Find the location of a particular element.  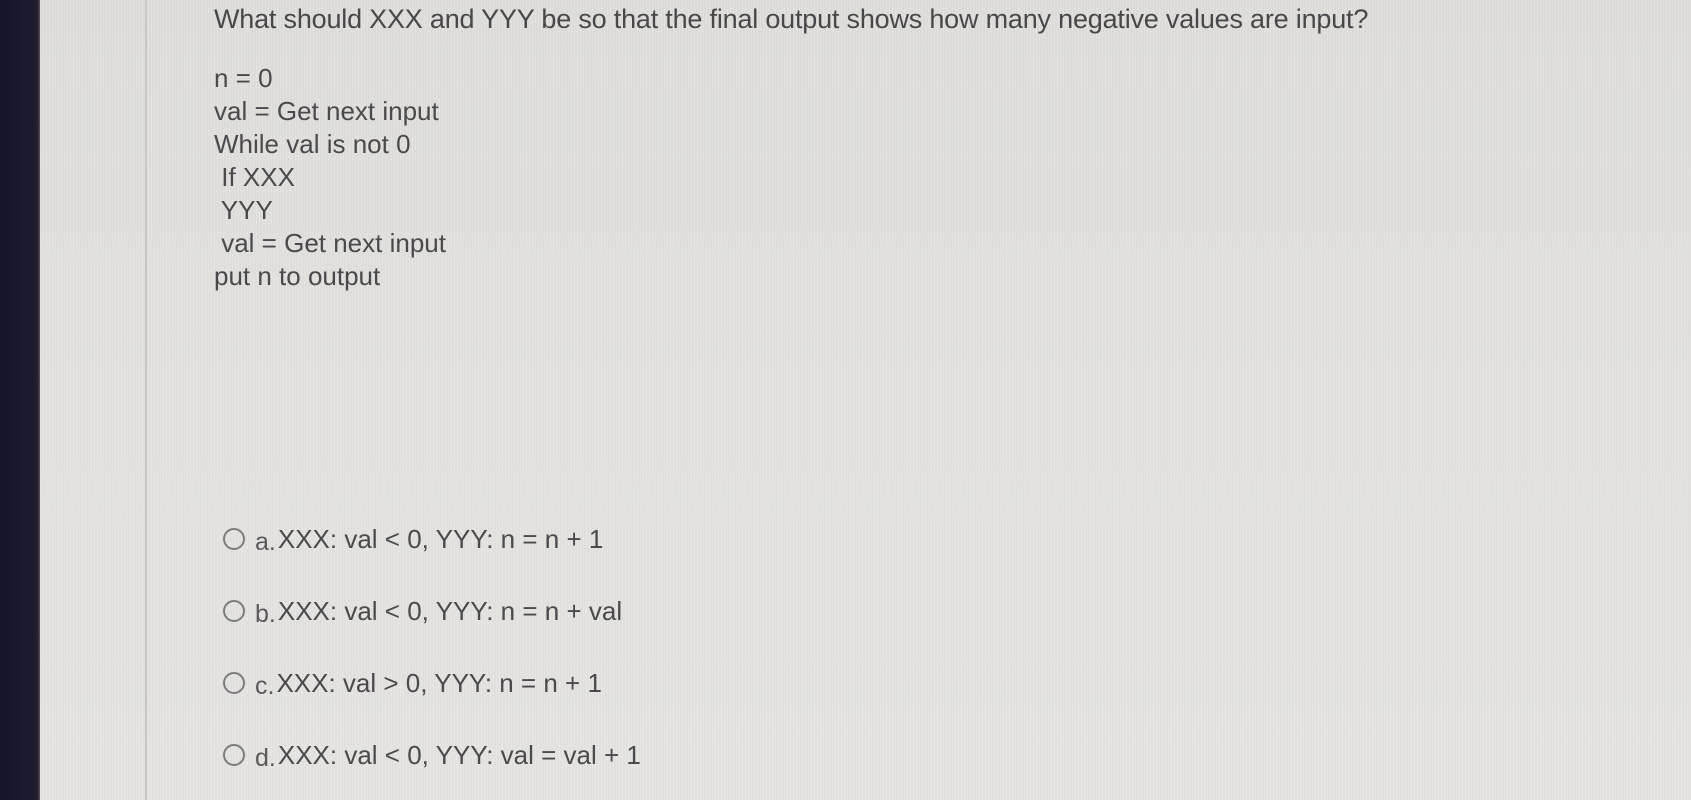

option-b: b. XXX: val < 0, YYY: n = n + val is located at coordinates (432, 611).